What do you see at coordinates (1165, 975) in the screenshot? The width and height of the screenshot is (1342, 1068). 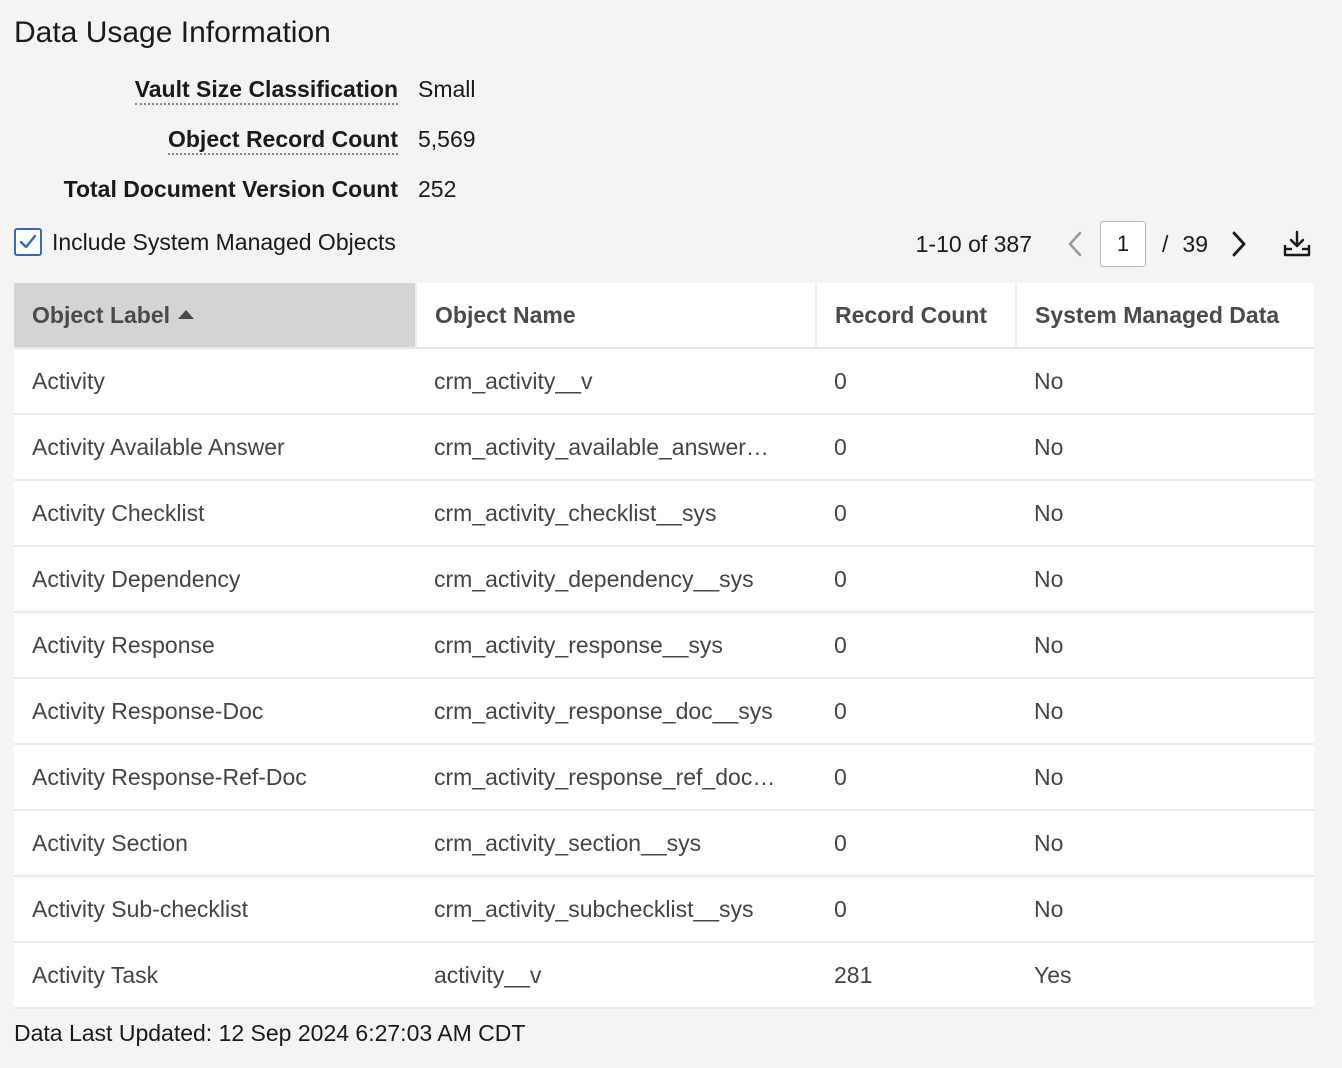 I see `cell-system-managed: Yes` at bounding box center [1165, 975].